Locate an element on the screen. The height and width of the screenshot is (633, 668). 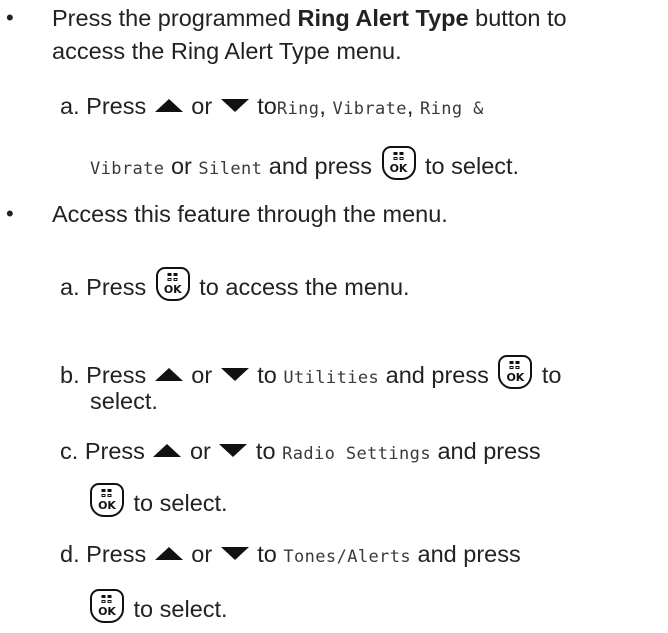
step-d-line-1: d. Press or to Tones/Alerts and press is located at coordinates (290, 555).